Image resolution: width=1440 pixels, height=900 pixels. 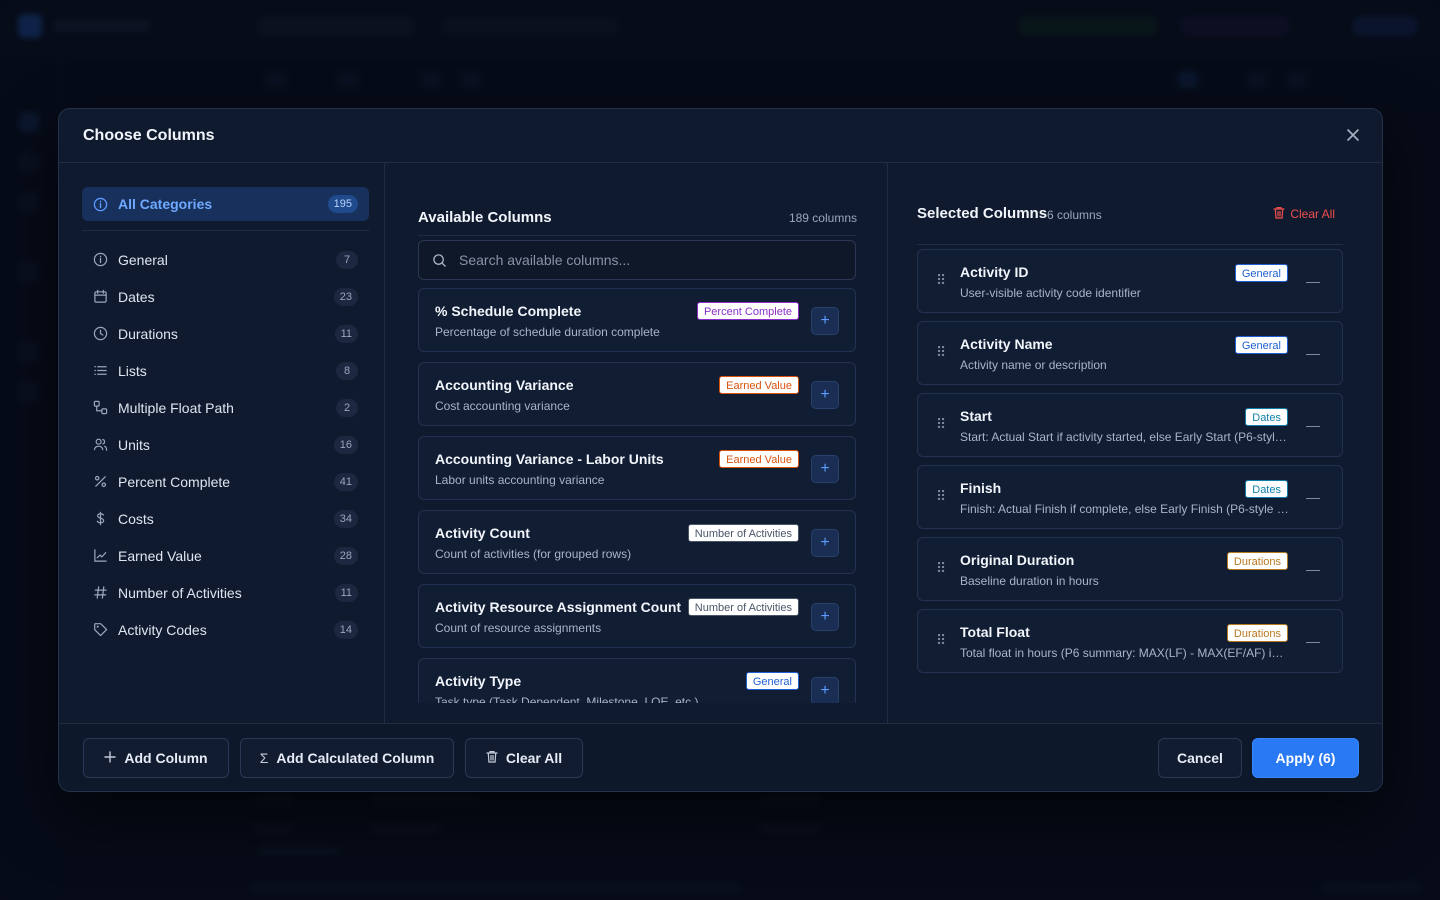 What do you see at coordinates (355, 758) in the screenshot?
I see `add-calculated-column-label: Add Calculated Column` at bounding box center [355, 758].